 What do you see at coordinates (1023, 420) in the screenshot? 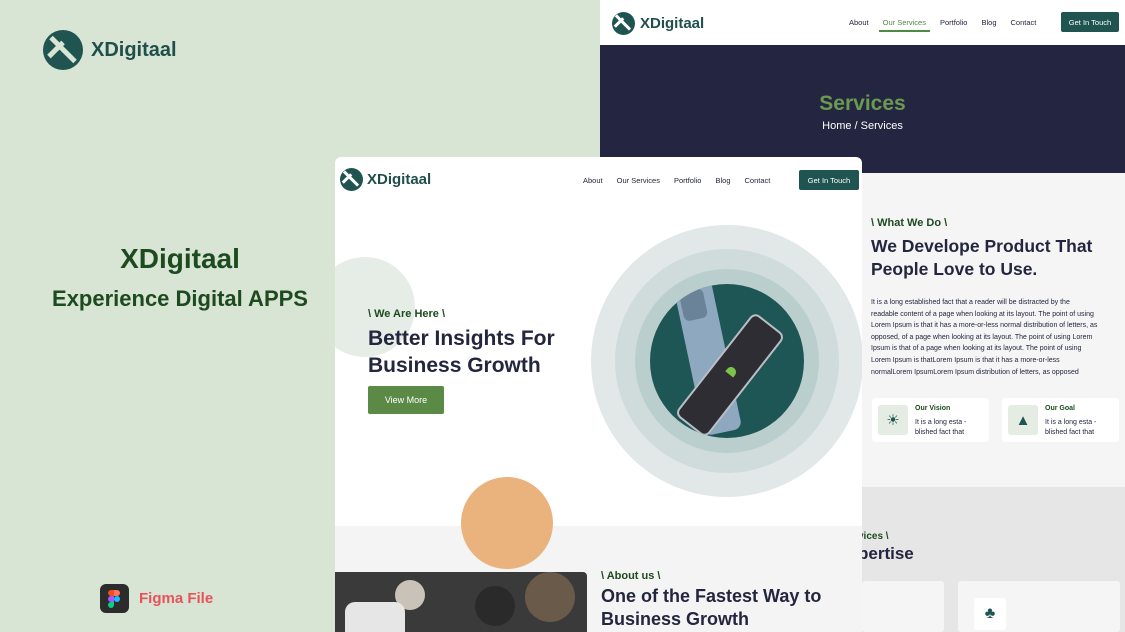
I see `podium-icon: ▲` at bounding box center [1023, 420].